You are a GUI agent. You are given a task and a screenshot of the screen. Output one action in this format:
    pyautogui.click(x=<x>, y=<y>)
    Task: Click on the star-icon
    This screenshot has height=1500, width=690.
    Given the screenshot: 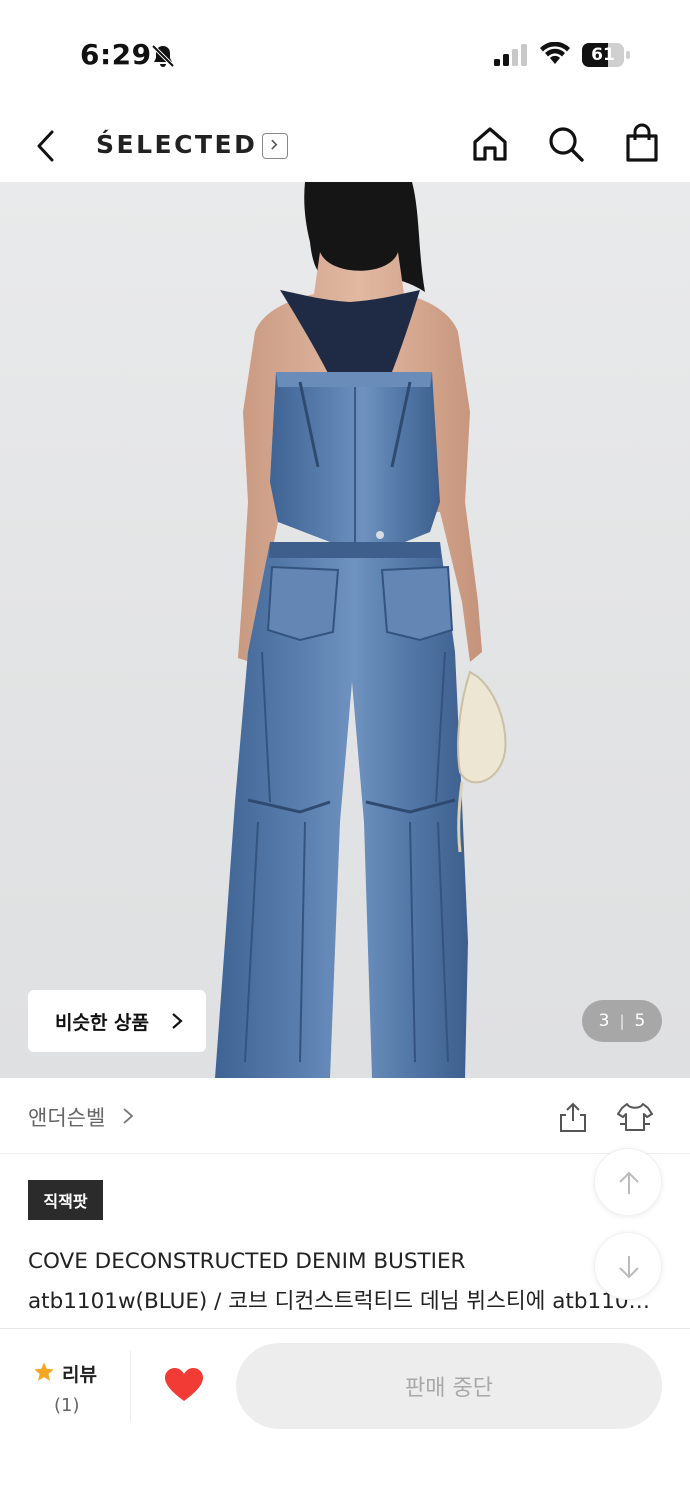 What is the action you would take?
    pyautogui.click(x=44, y=1371)
    